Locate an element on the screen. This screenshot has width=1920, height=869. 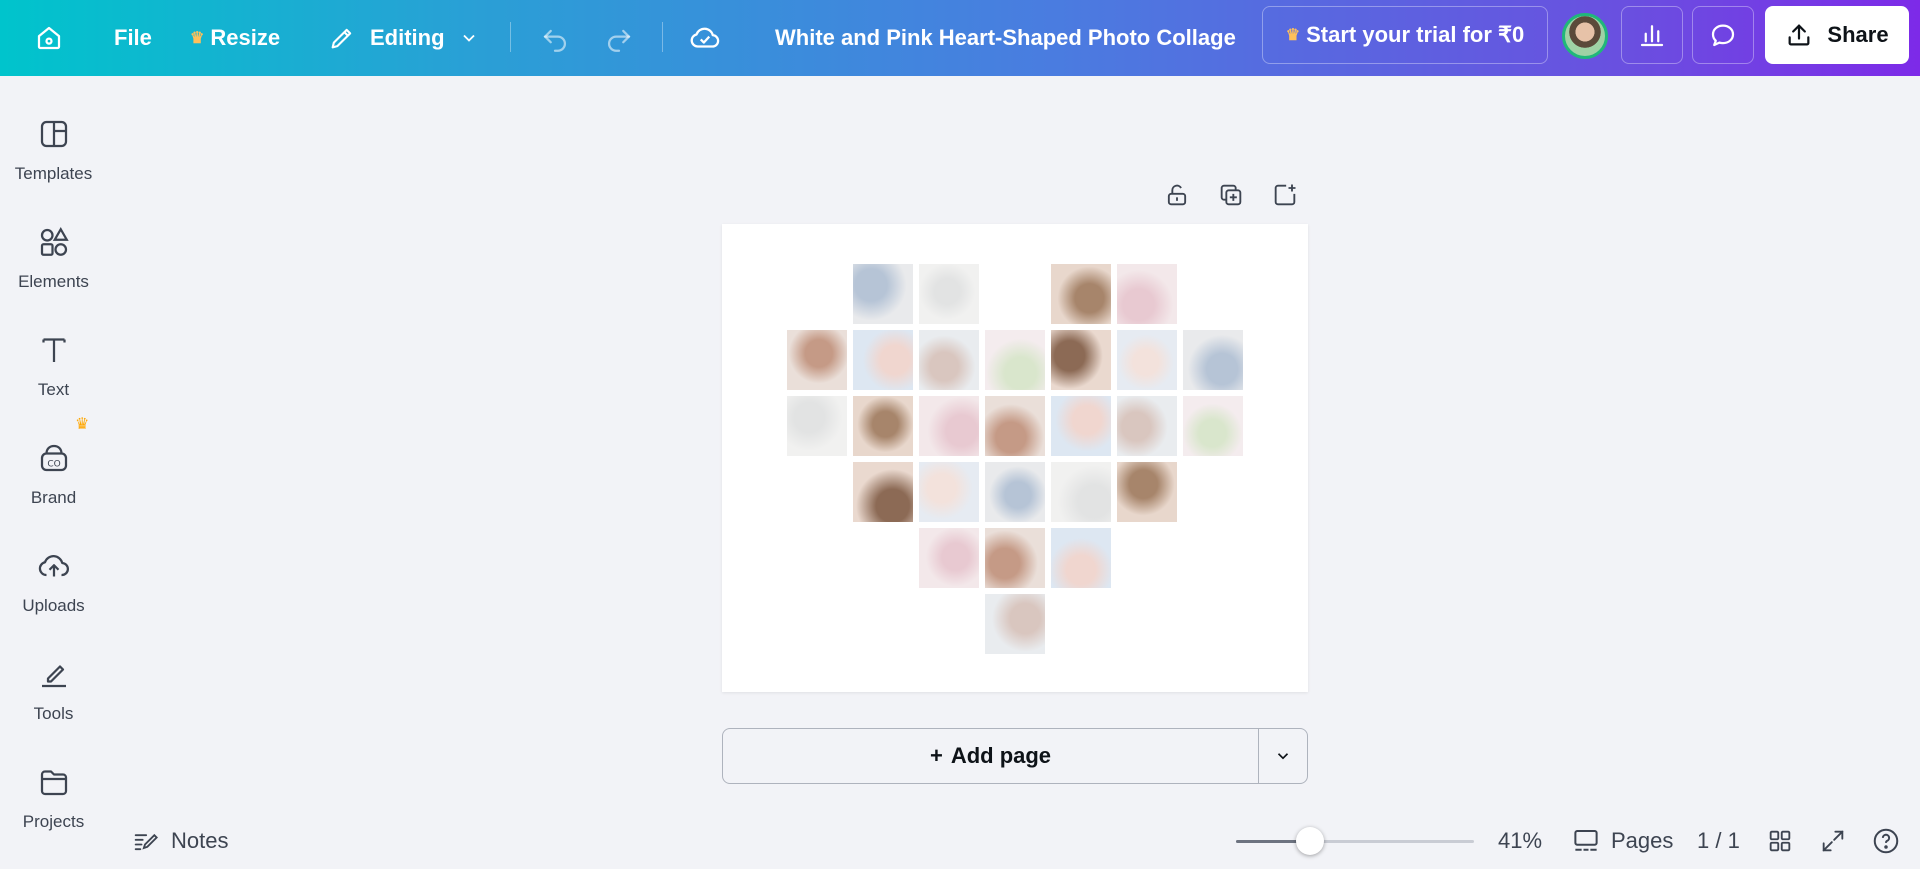
home-icon is located at coordinates (49, 38).